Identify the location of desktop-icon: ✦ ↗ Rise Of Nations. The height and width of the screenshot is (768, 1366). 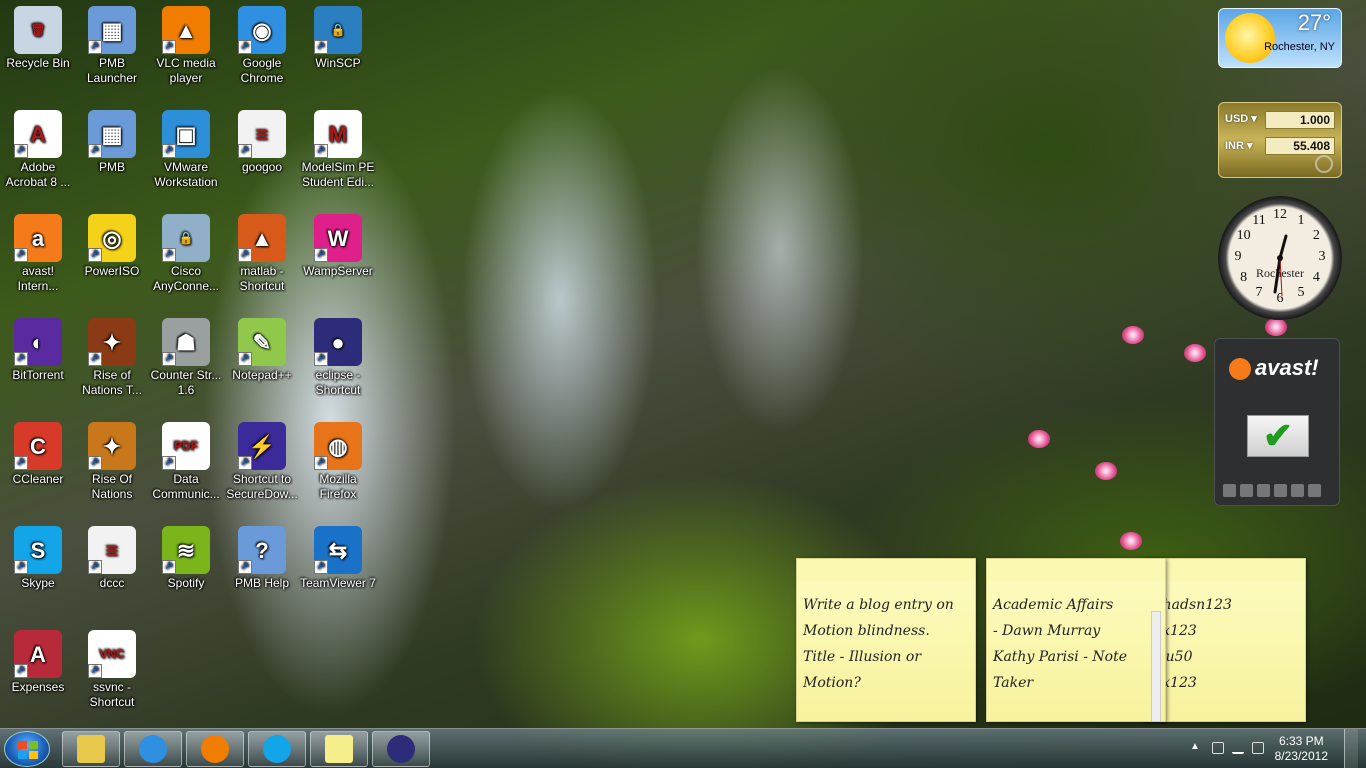
(112, 462).